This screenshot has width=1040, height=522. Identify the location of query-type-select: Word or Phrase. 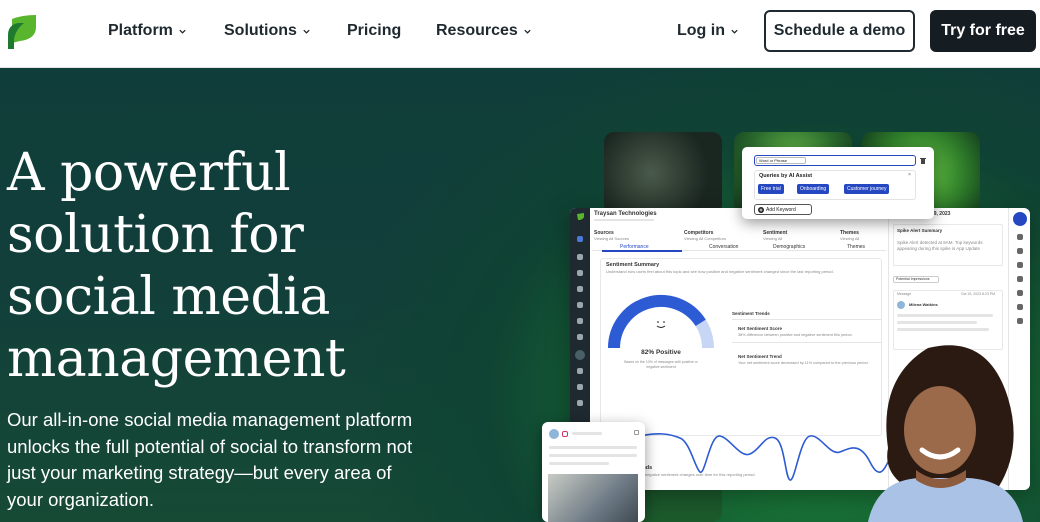
(781, 160).